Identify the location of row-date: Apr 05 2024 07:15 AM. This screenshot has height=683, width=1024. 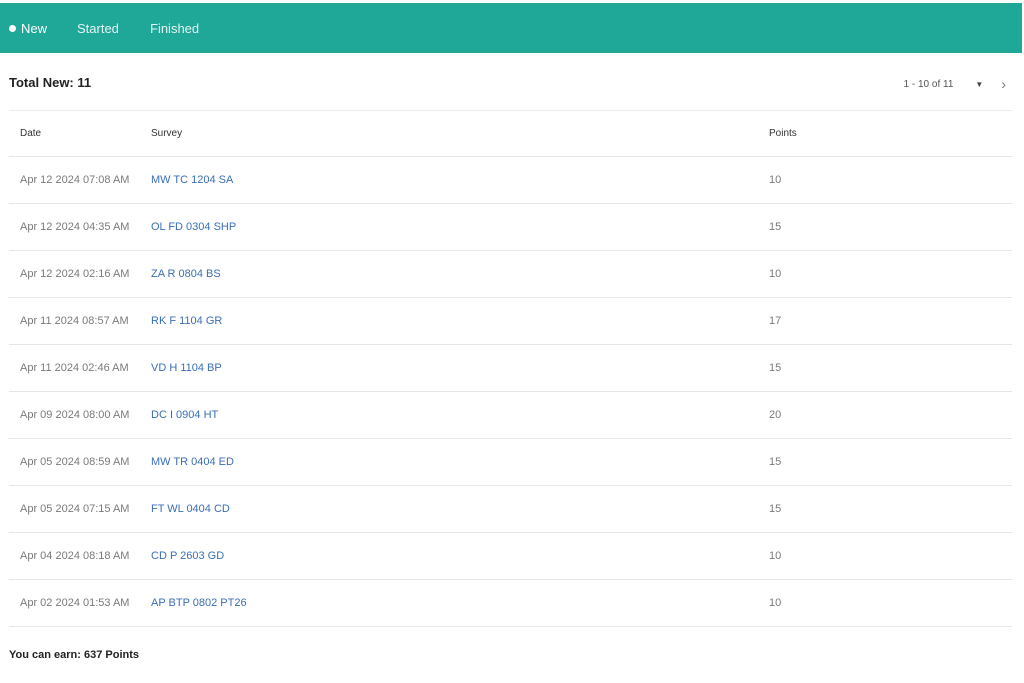
(75, 509).